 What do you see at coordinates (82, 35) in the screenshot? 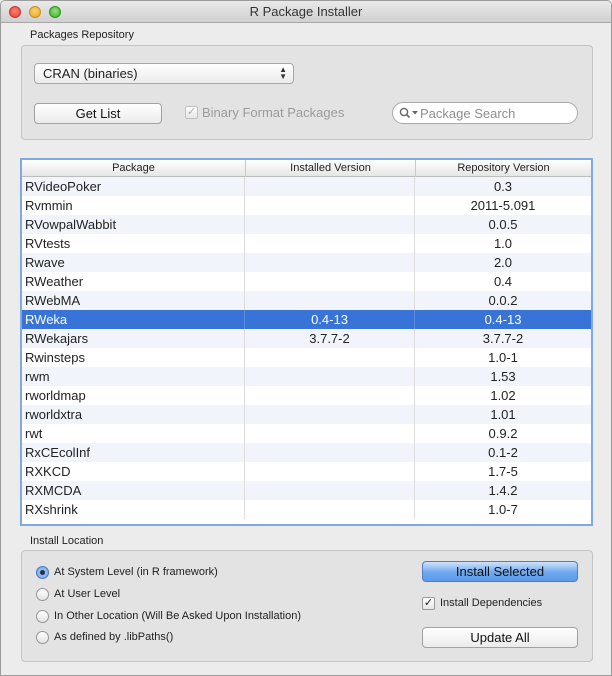
I see `repository-section-label: Packages Repository` at bounding box center [82, 35].